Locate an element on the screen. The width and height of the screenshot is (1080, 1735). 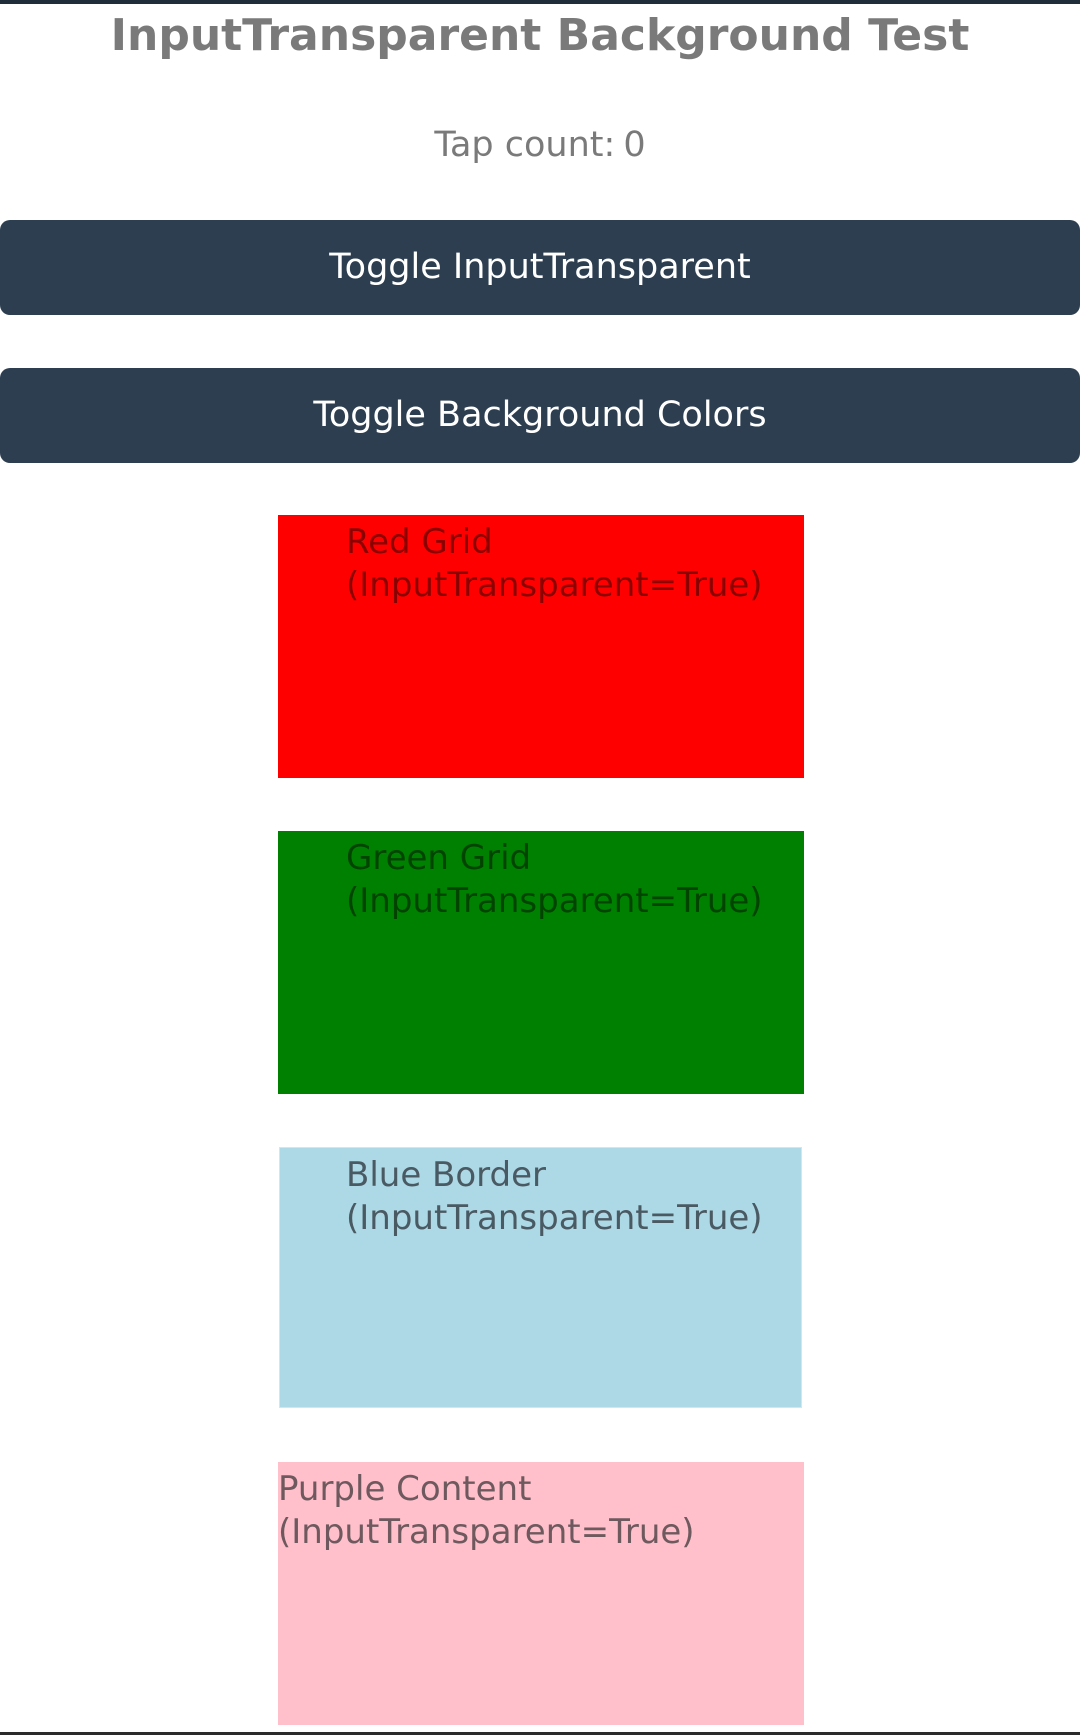
red-grid-label-line2: (InputTransparent=True) is located at coordinates (554, 585).